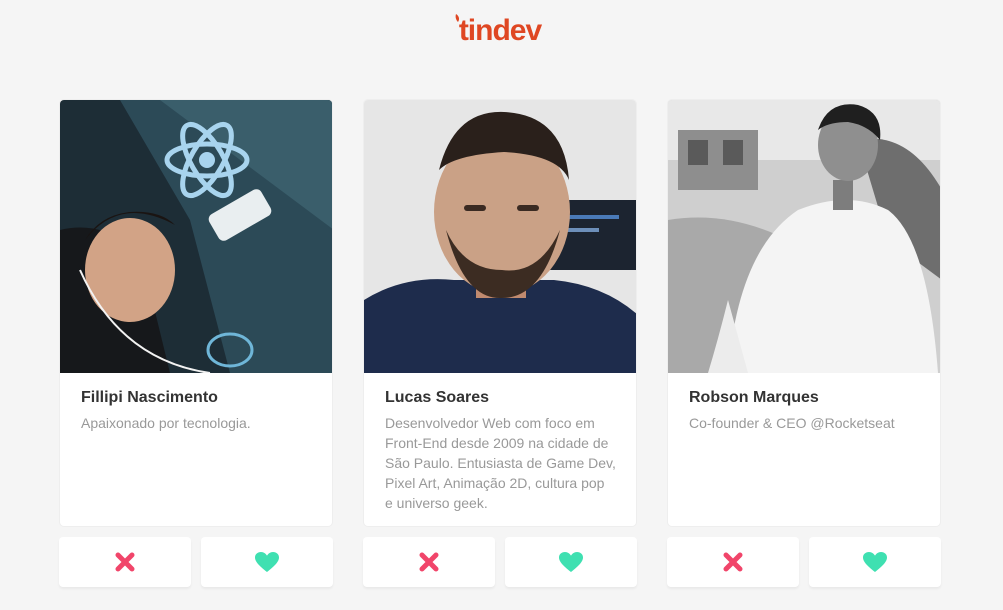 This screenshot has width=1003, height=610. I want to click on dev-name: Robson Marques, so click(754, 397).